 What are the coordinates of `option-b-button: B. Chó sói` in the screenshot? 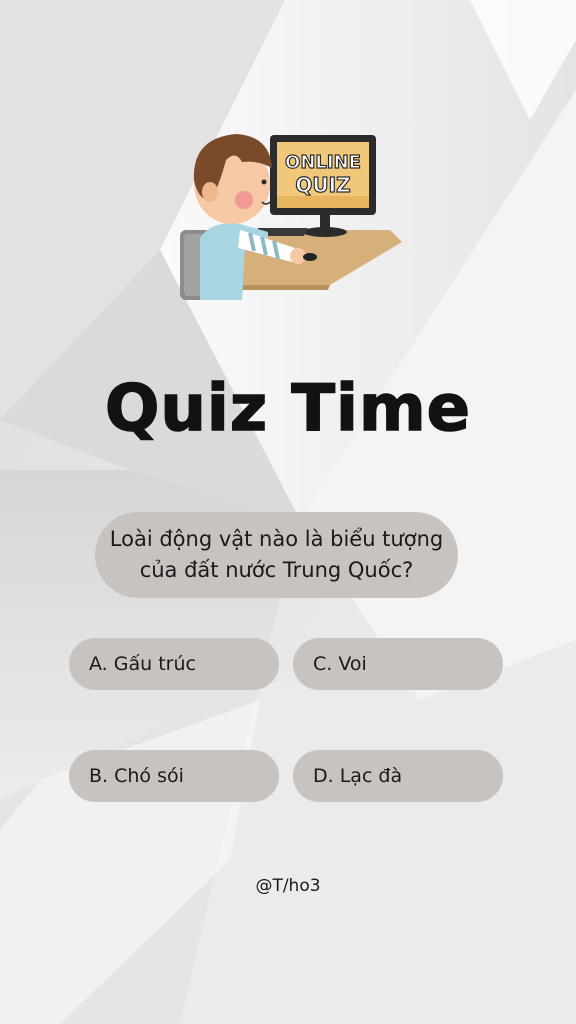 It's located at (174, 776).